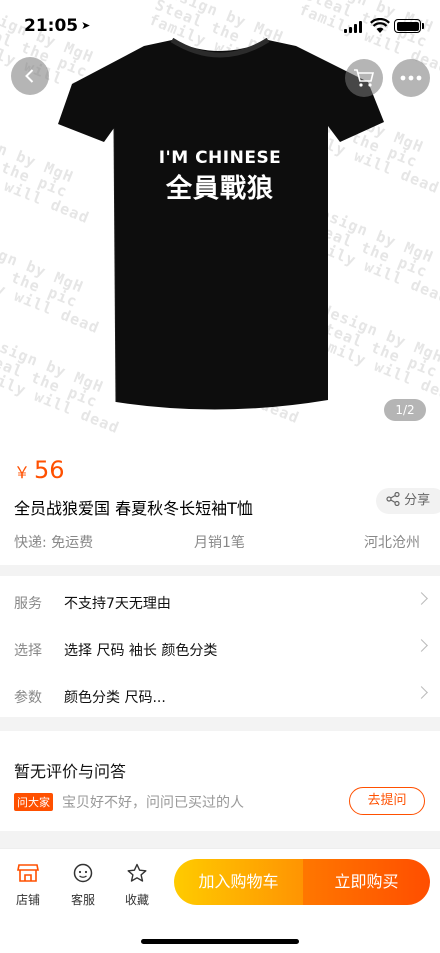 The width and height of the screenshot is (440, 953). I want to click on more-options-button, so click(411, 78).